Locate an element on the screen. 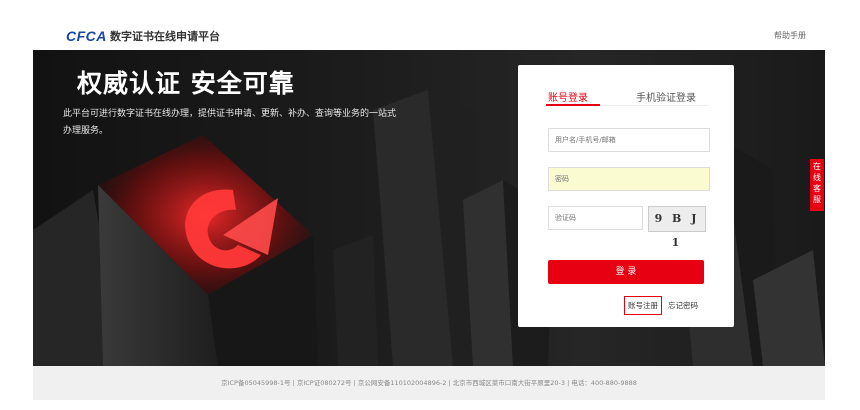  top-header: CFCA 数字证书在线申请平台 帮助手册 is located at coordinates (430, 25).